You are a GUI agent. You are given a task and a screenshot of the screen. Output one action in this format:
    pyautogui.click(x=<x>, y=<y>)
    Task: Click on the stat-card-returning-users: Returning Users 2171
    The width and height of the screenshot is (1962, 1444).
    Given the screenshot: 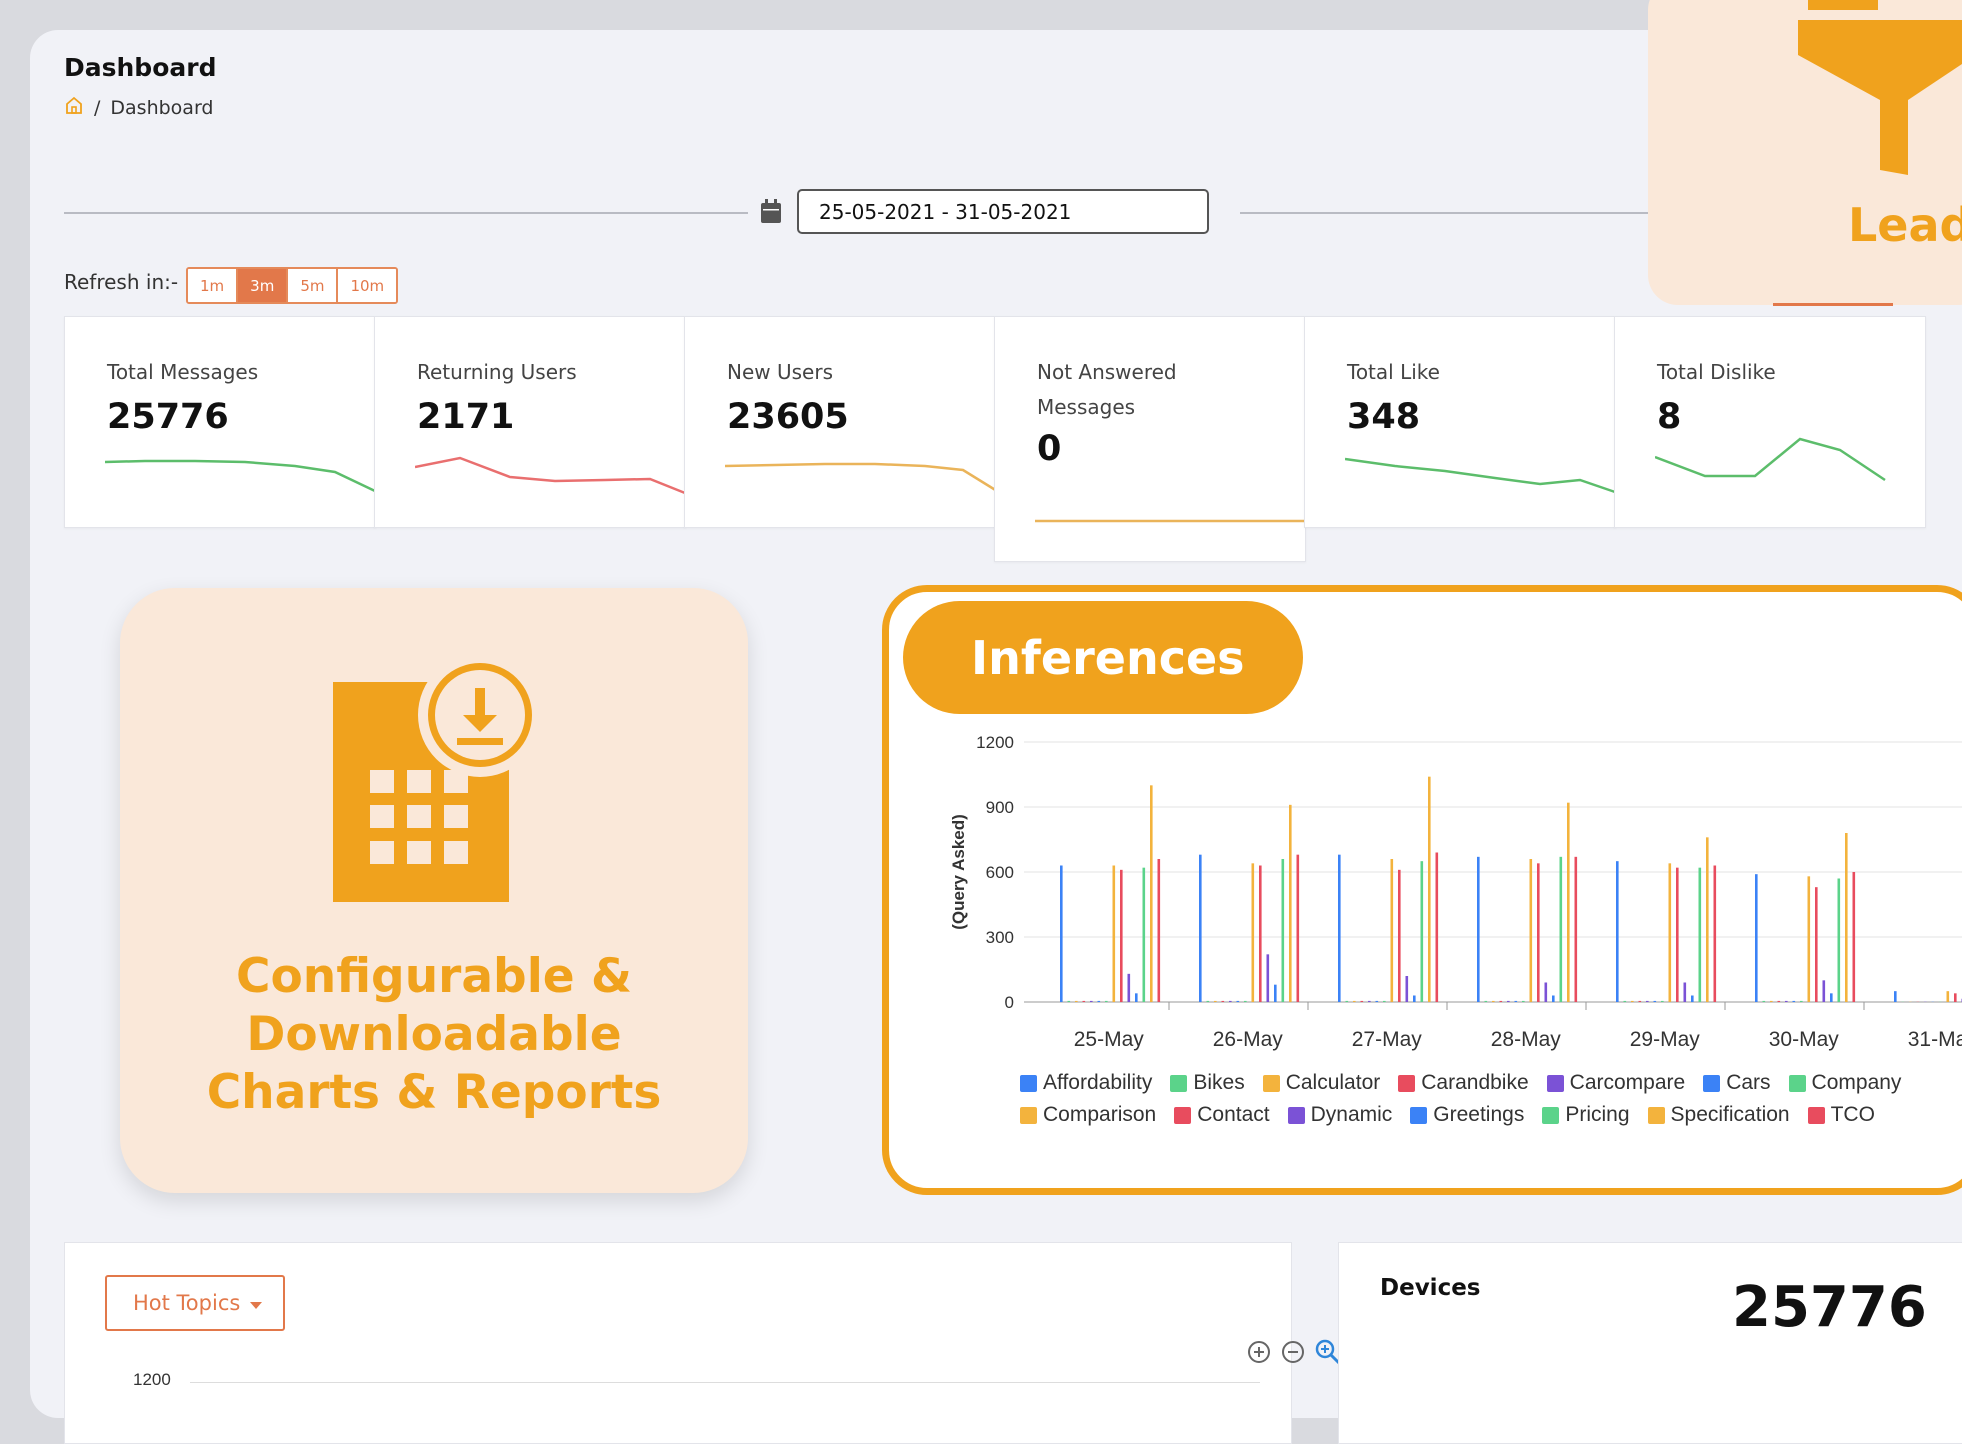 What is the action you would take?
    pyautogui.click(x=530, y=422)
    